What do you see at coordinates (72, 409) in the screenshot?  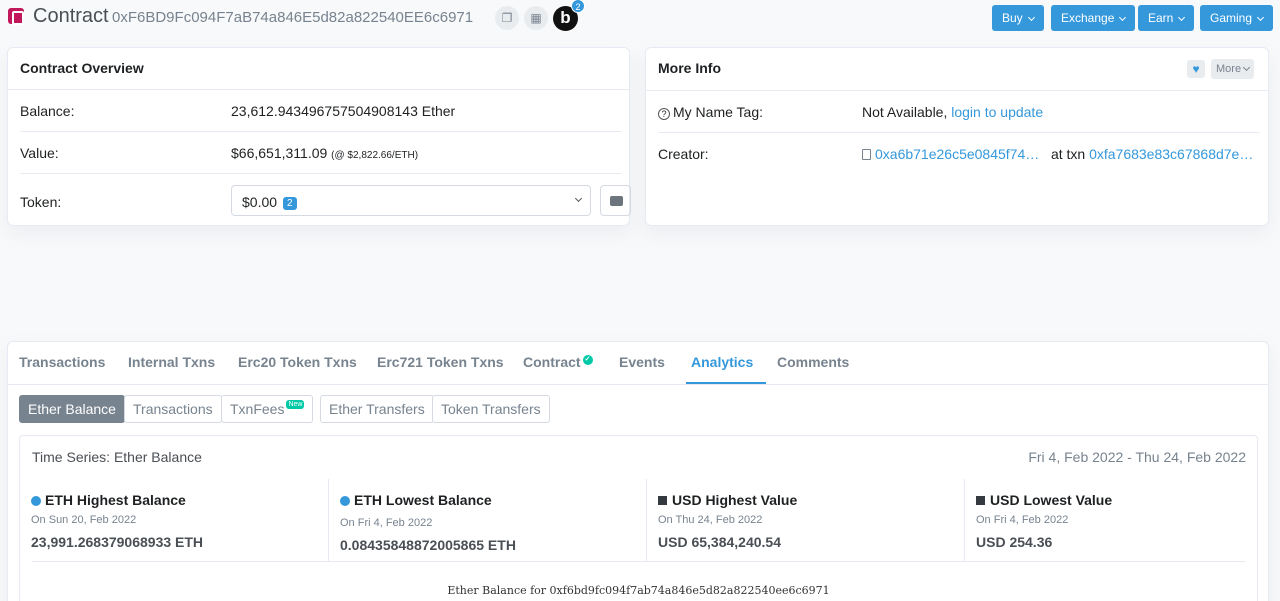 I see `subtab-ether-balance: Ether Balance` at bounding box center [72, 409].